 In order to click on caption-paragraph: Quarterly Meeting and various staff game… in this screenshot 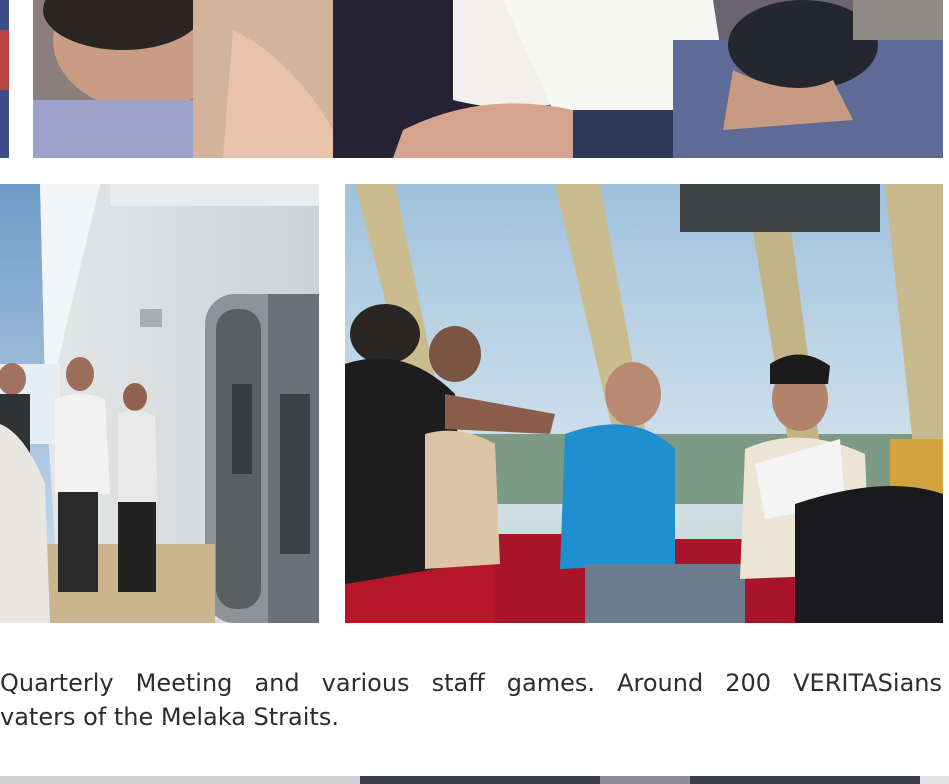, I will do `click(471, 700)`.